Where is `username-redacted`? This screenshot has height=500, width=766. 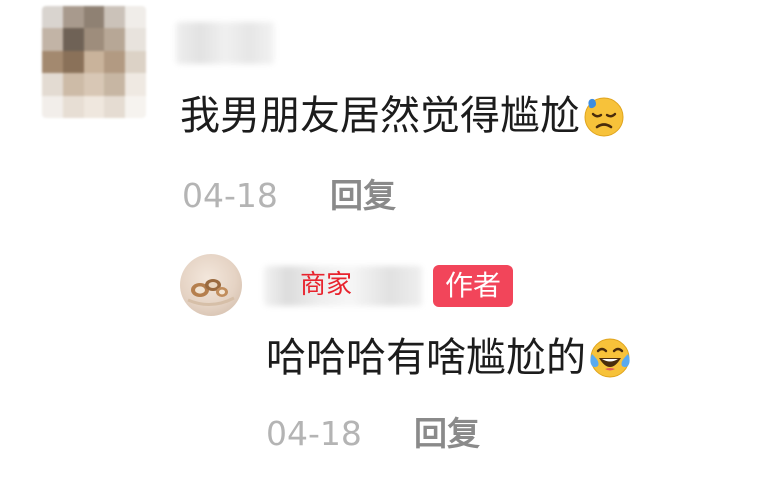
username-redacted is located at coordinates (225, 43).